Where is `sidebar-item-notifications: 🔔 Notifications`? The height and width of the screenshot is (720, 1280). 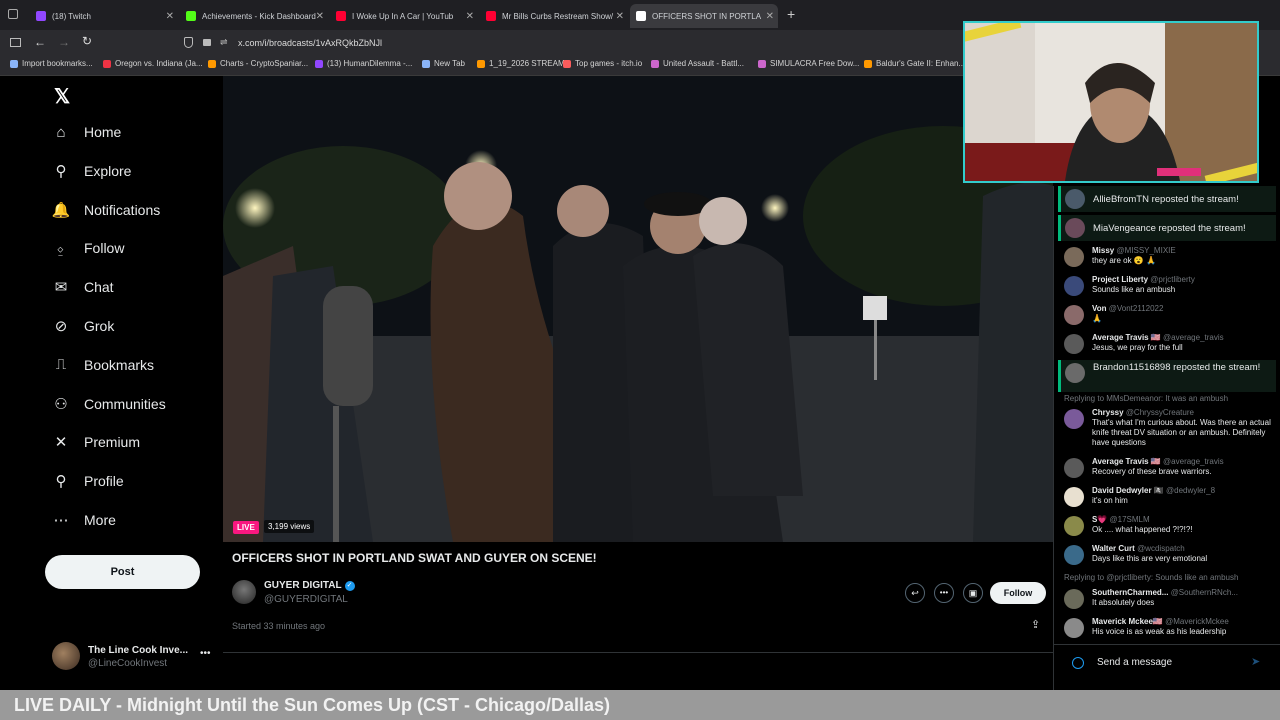 sidebar-item-notifications: 🔔 Notifications is located at coordinates (106, 210).